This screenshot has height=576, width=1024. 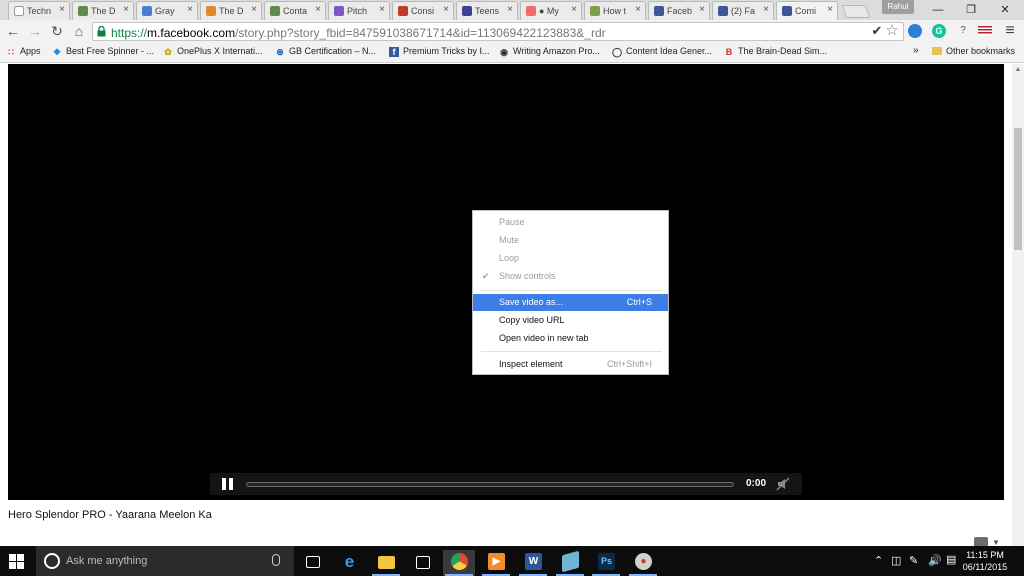 I want to click on scroll-up-arrow: ▲, so click(x=1018, y=71).